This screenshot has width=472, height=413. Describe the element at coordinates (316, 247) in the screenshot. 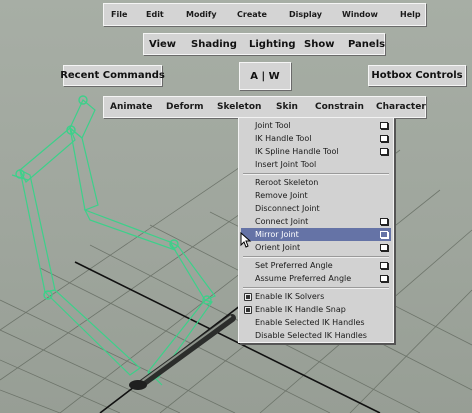

I see `menu-item-orient-joint: Orient Joint` at that location.